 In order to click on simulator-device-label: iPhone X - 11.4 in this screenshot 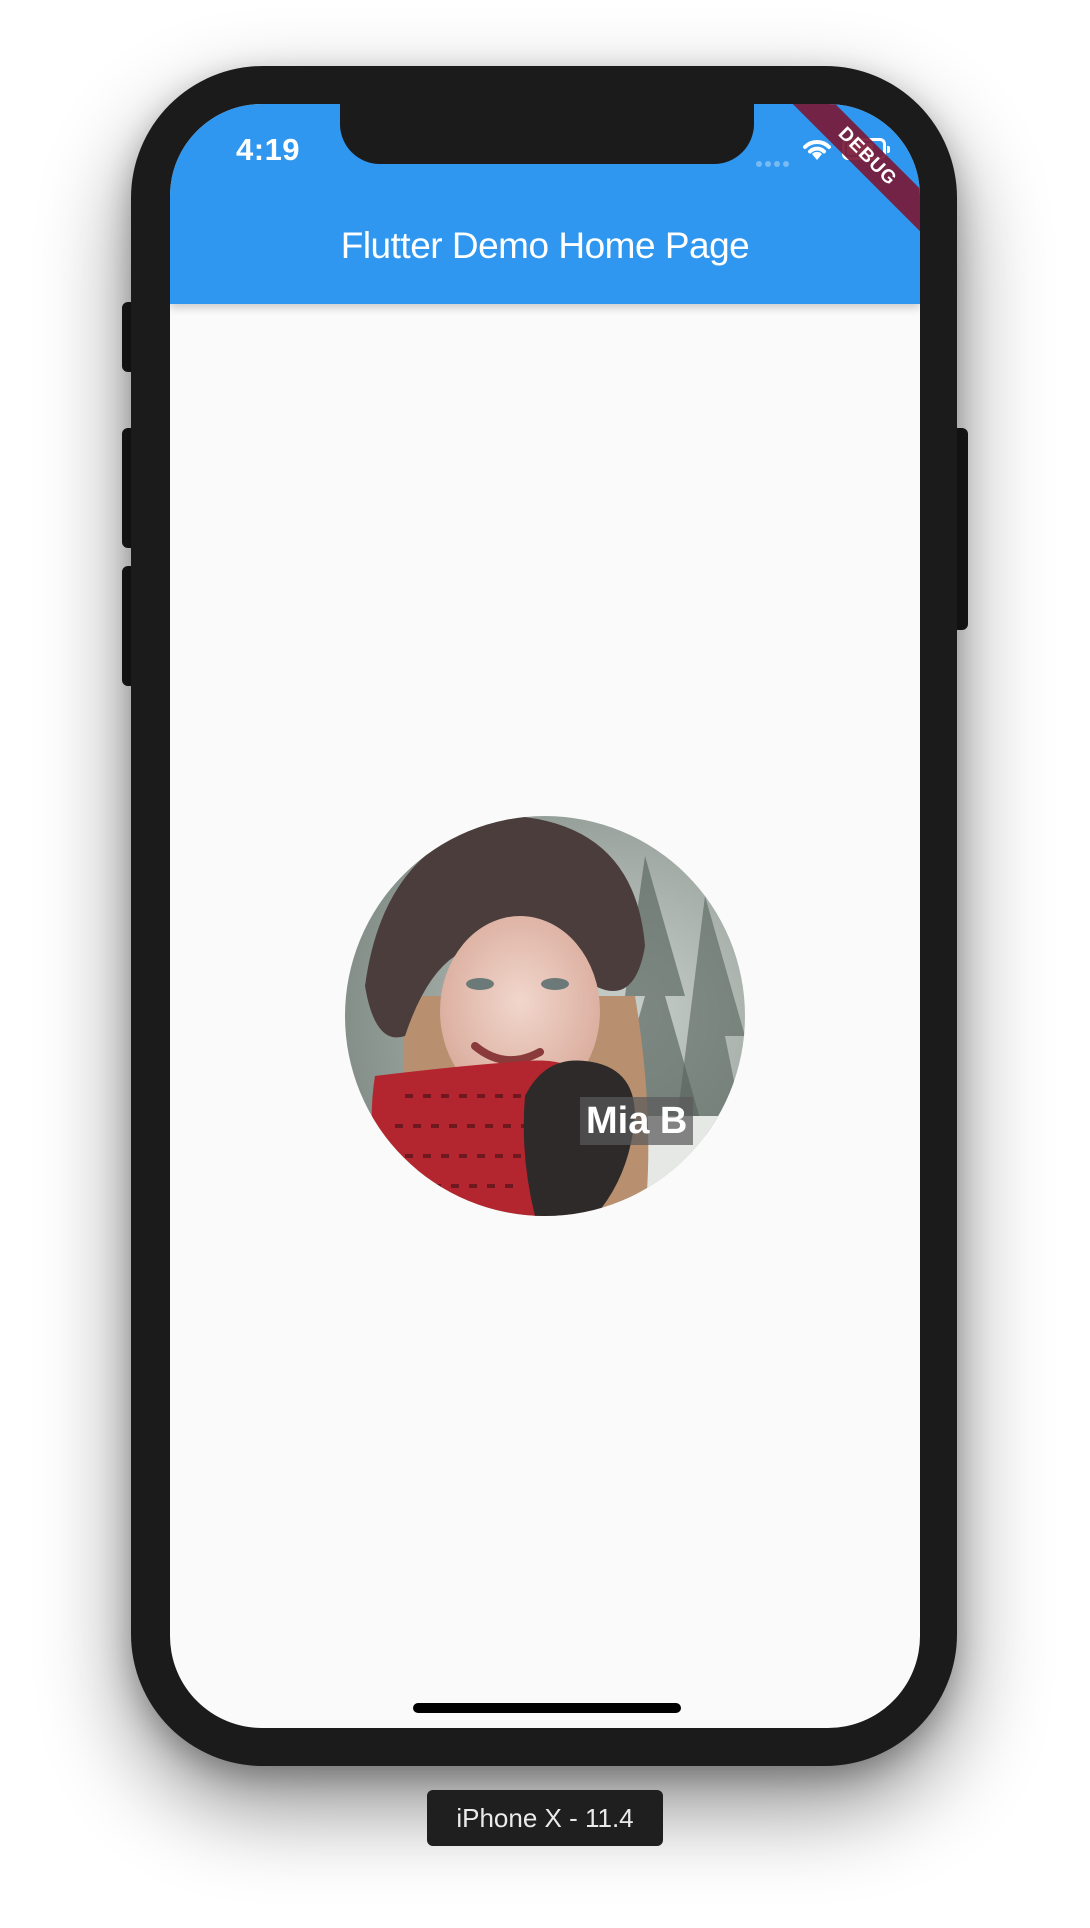, I will do `click(545, 1818)`.